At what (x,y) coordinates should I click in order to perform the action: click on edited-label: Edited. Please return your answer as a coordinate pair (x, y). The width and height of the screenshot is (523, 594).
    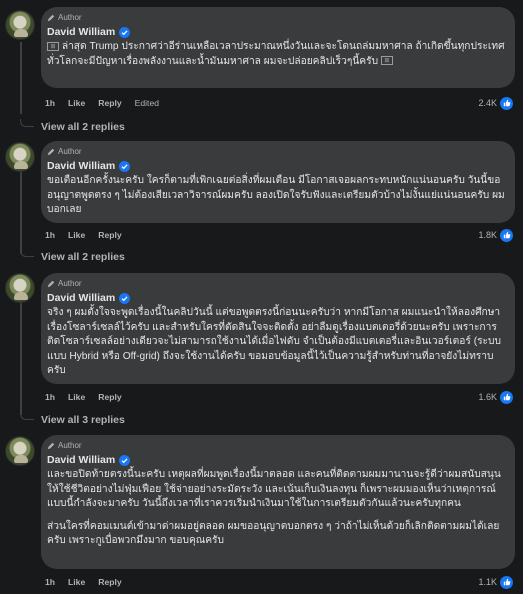
    Looking at the image, I should click on (147, 103).